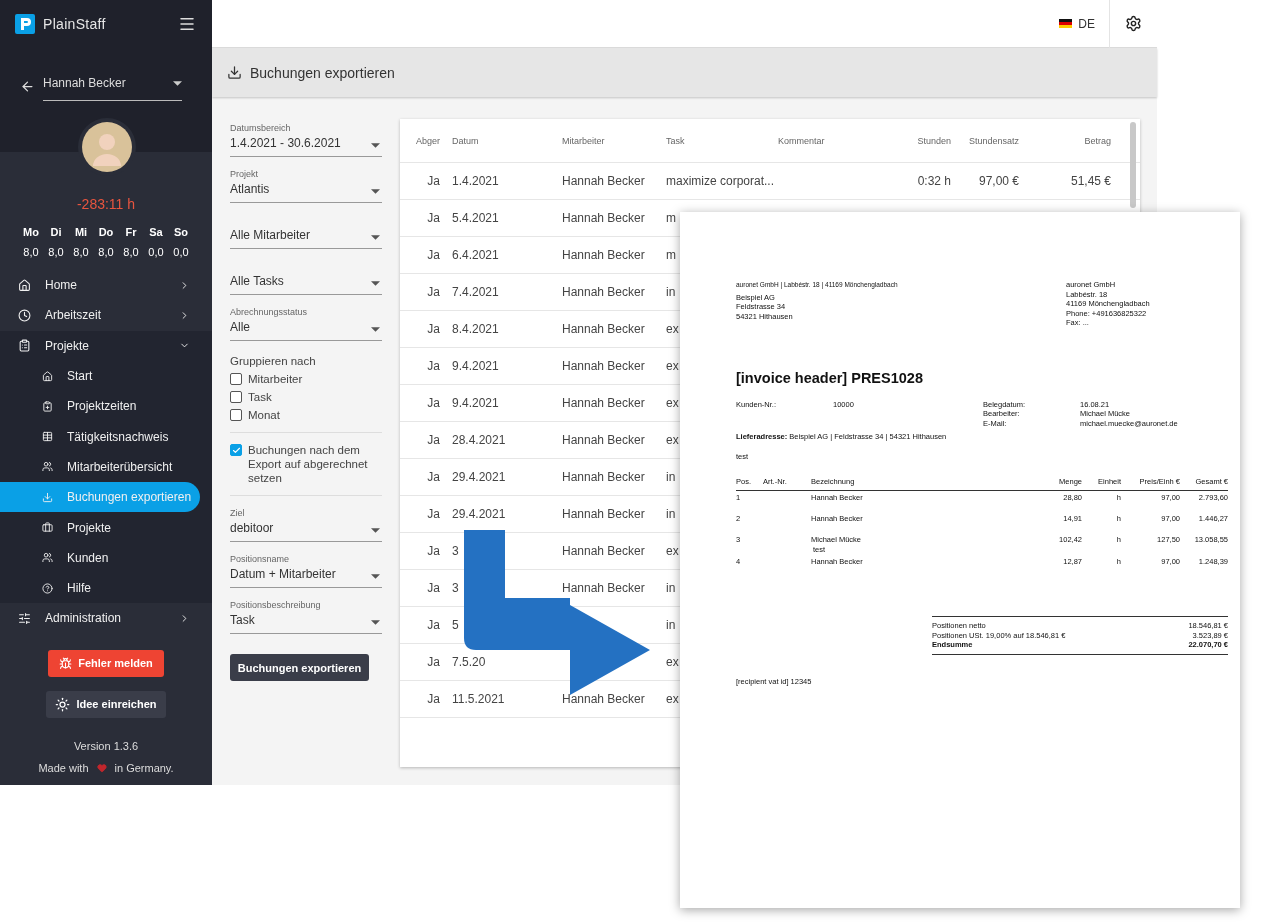  What do you see at coordinates (106, 704) in the screenshot?
I see `submit-idea-button: Idee einreichen` at bounding box center [106, 704].